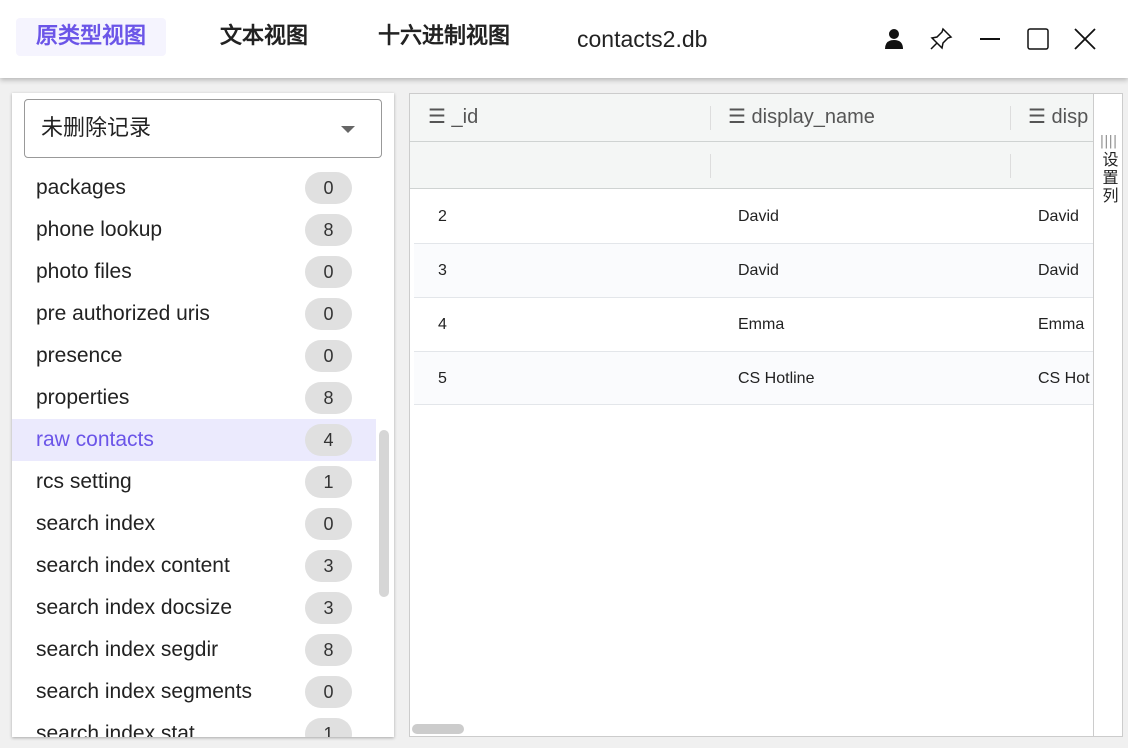 This screenshot has width=1128, height=748. Describe the element at coordinates (99, 229) in the screenshot. I see `table-name: phone lookup` at that location.